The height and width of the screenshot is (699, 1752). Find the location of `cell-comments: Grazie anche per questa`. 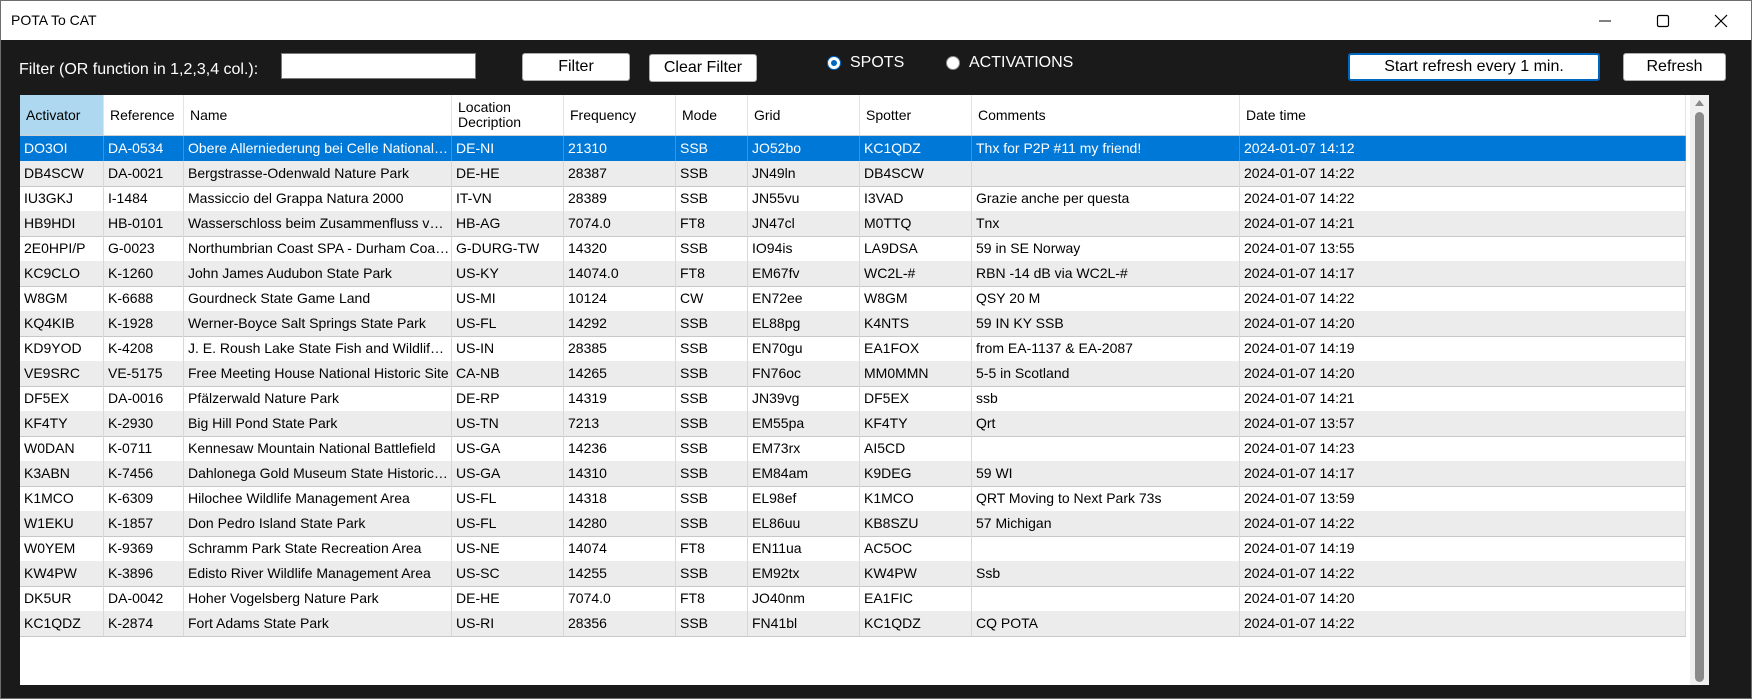

cell-comments: Grazie anche per questa is located at coordinates (1106, 198).